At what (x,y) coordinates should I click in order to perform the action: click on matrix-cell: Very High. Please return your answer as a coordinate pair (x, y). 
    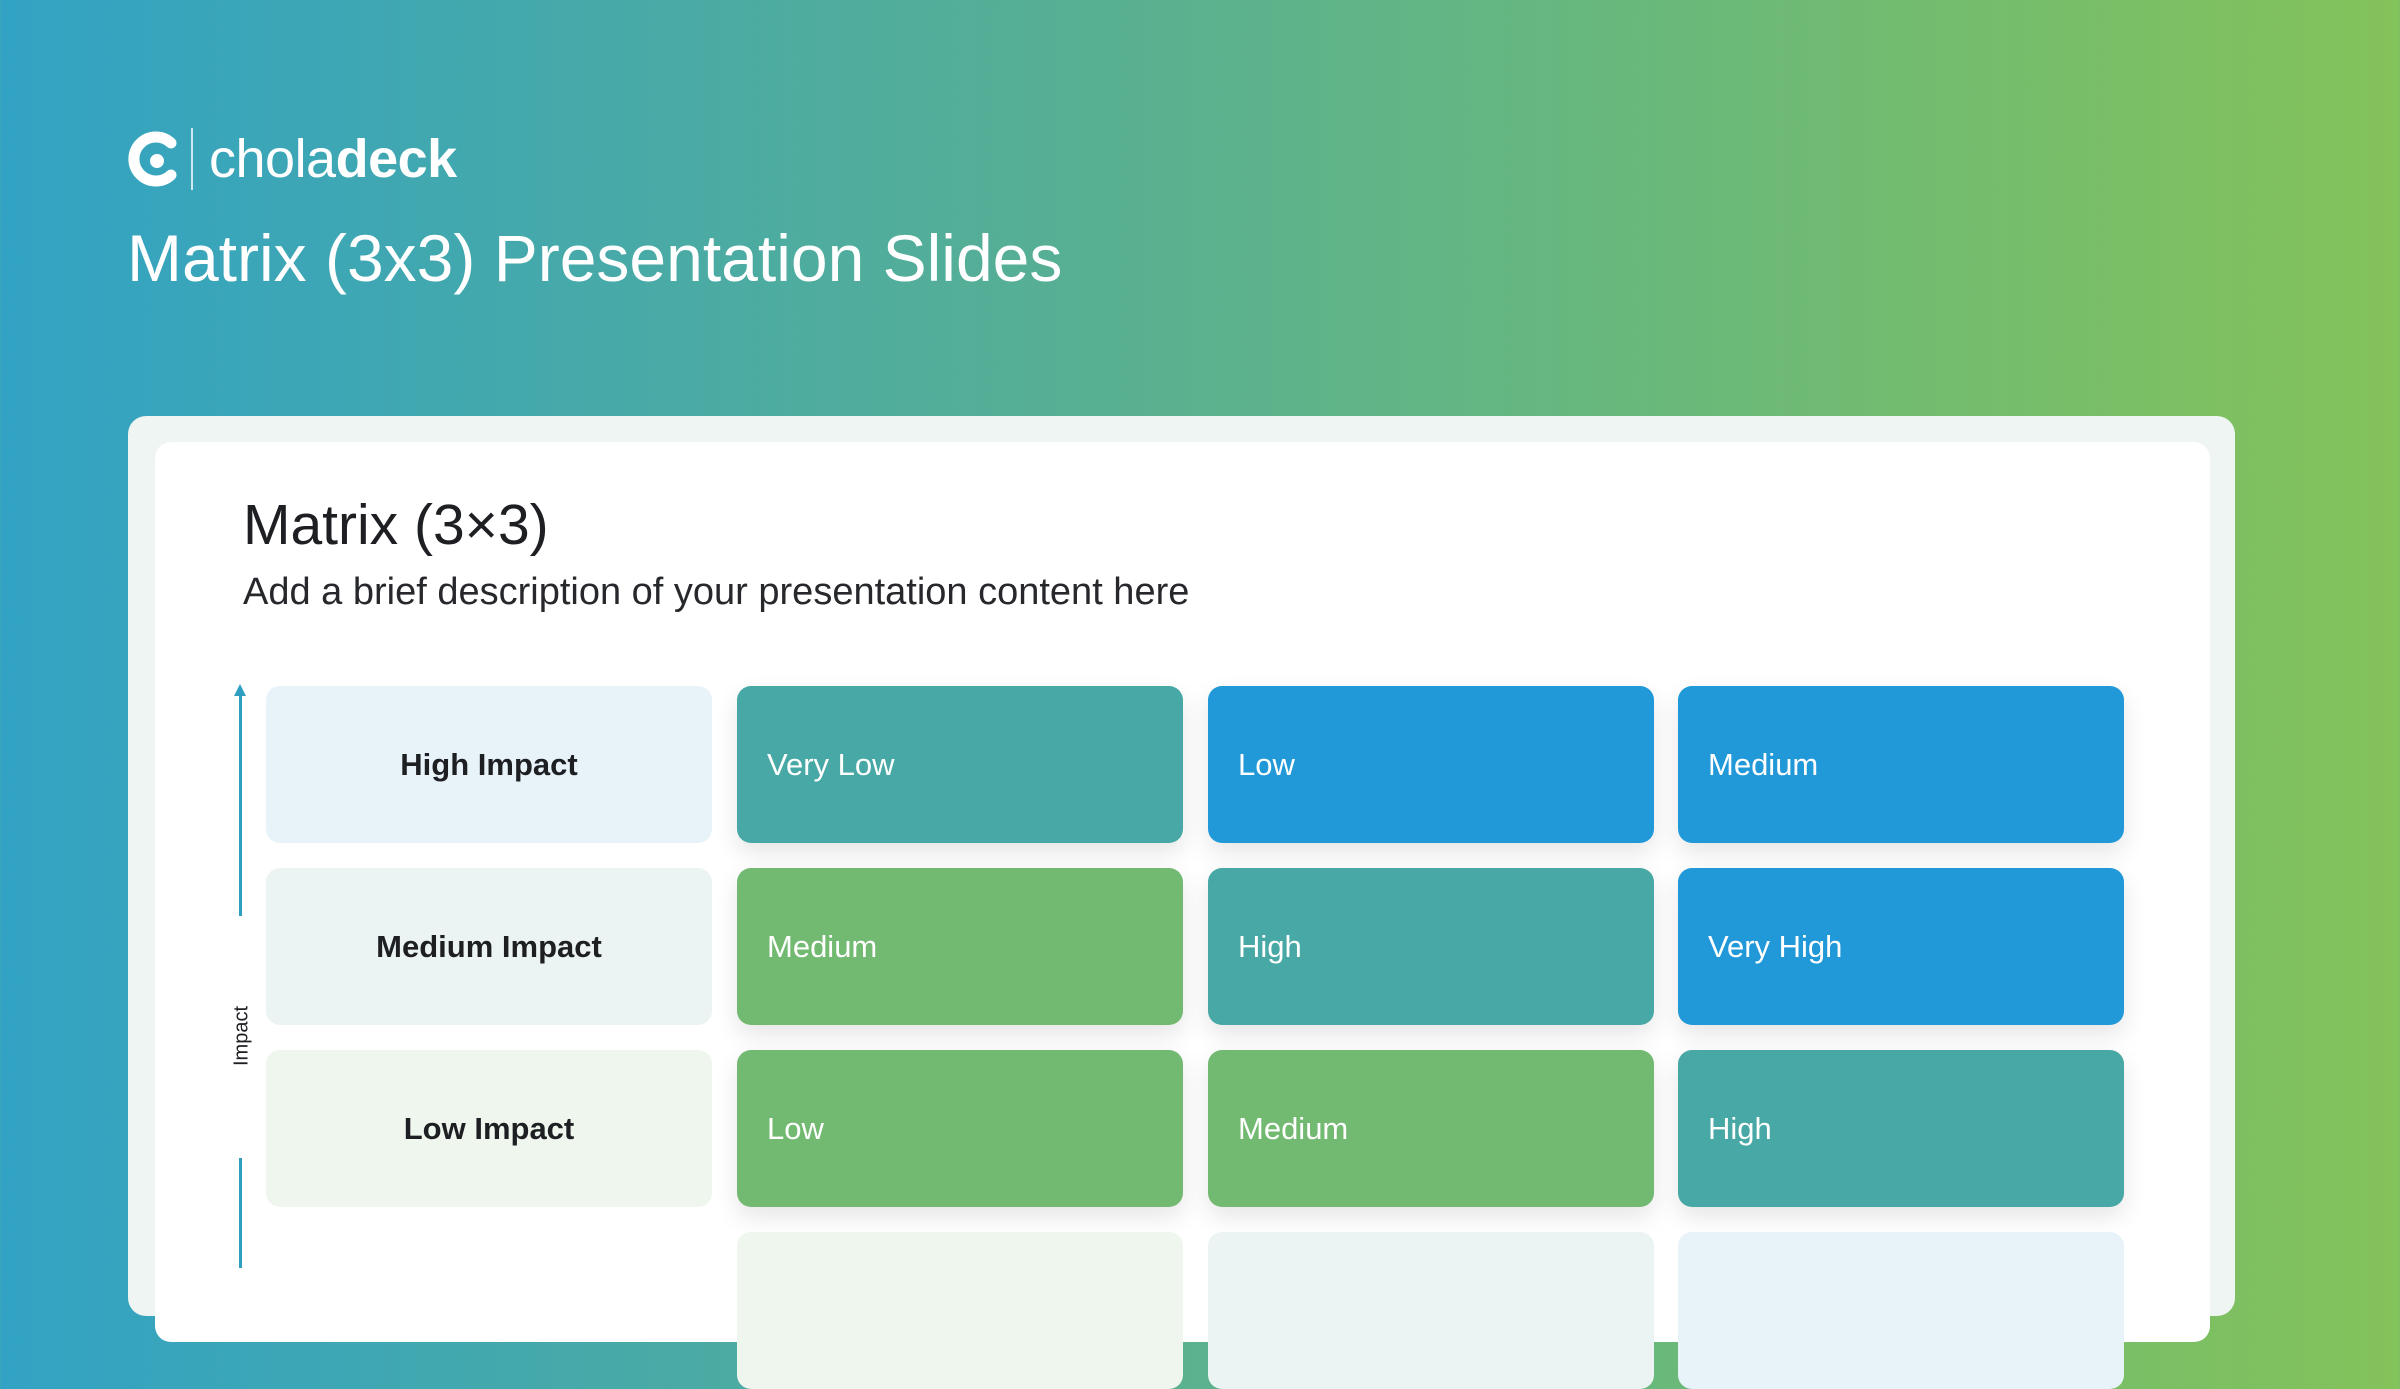
    Looking at the image, I should click on (1901, 946).